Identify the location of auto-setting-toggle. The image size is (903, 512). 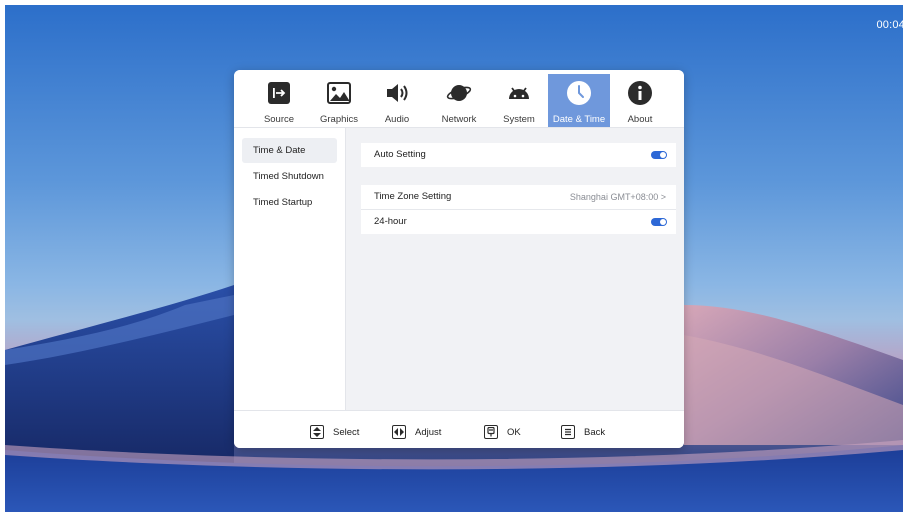
(659, 155).